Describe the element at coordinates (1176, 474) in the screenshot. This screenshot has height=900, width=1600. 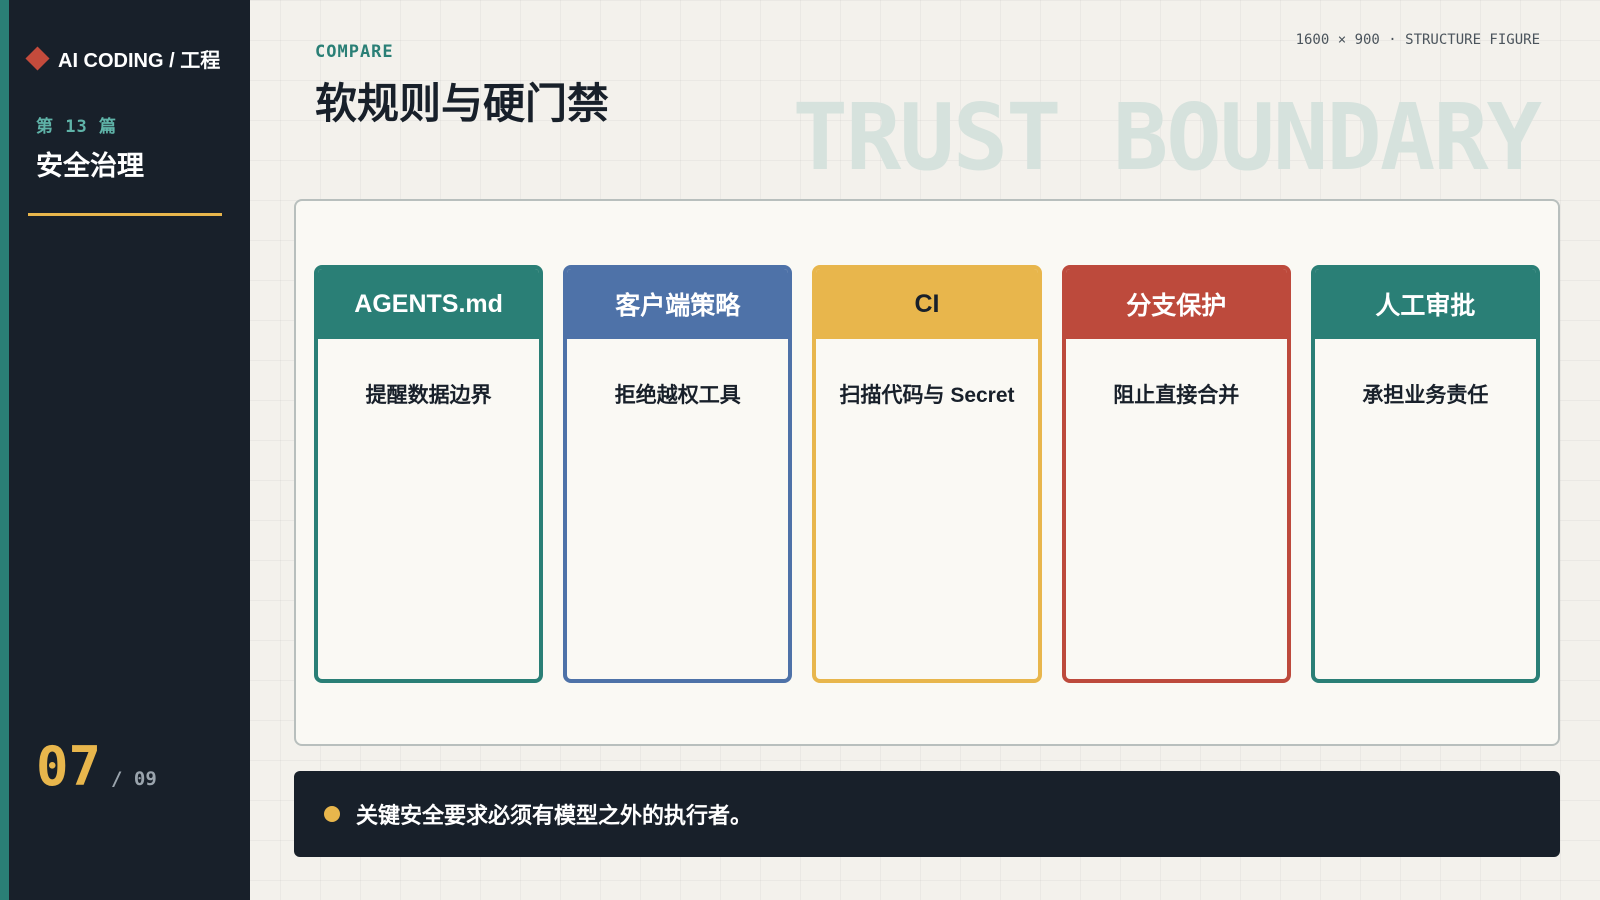
I see `column-branch-protection: 分支保护 阻止直接合并` at that location.